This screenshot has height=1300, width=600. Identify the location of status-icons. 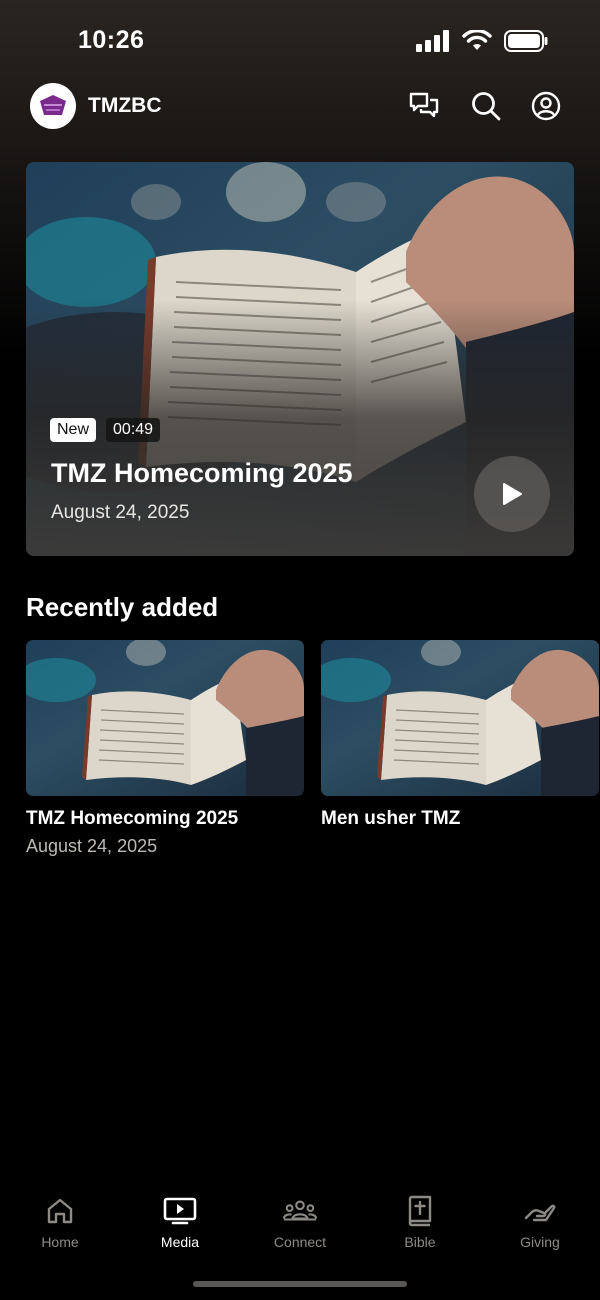
(482, 41).